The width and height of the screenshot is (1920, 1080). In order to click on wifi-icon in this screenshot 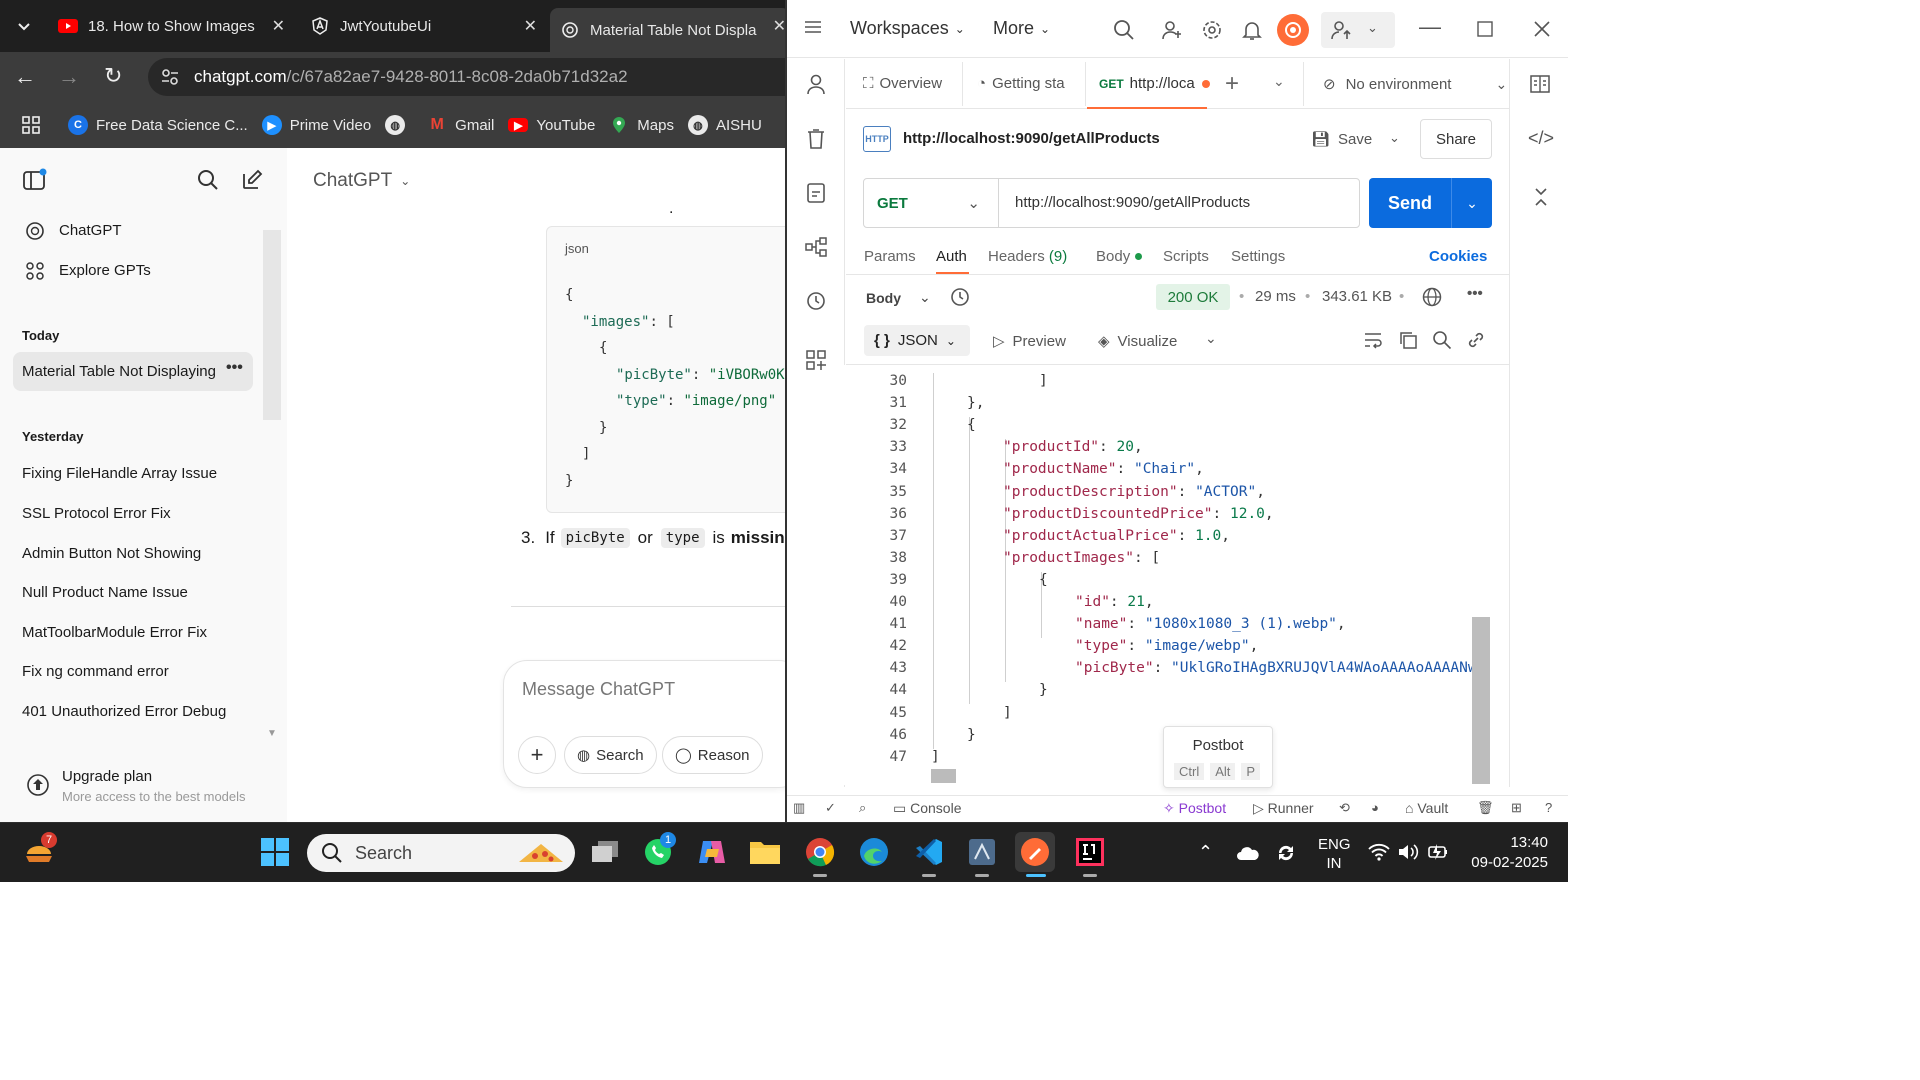, I will do `click(1379, 852)`.